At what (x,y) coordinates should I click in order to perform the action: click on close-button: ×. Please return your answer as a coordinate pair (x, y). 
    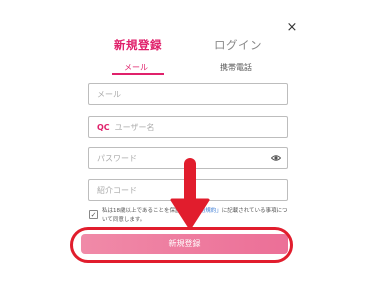
    Looking at the image, I should click on (292, 28).